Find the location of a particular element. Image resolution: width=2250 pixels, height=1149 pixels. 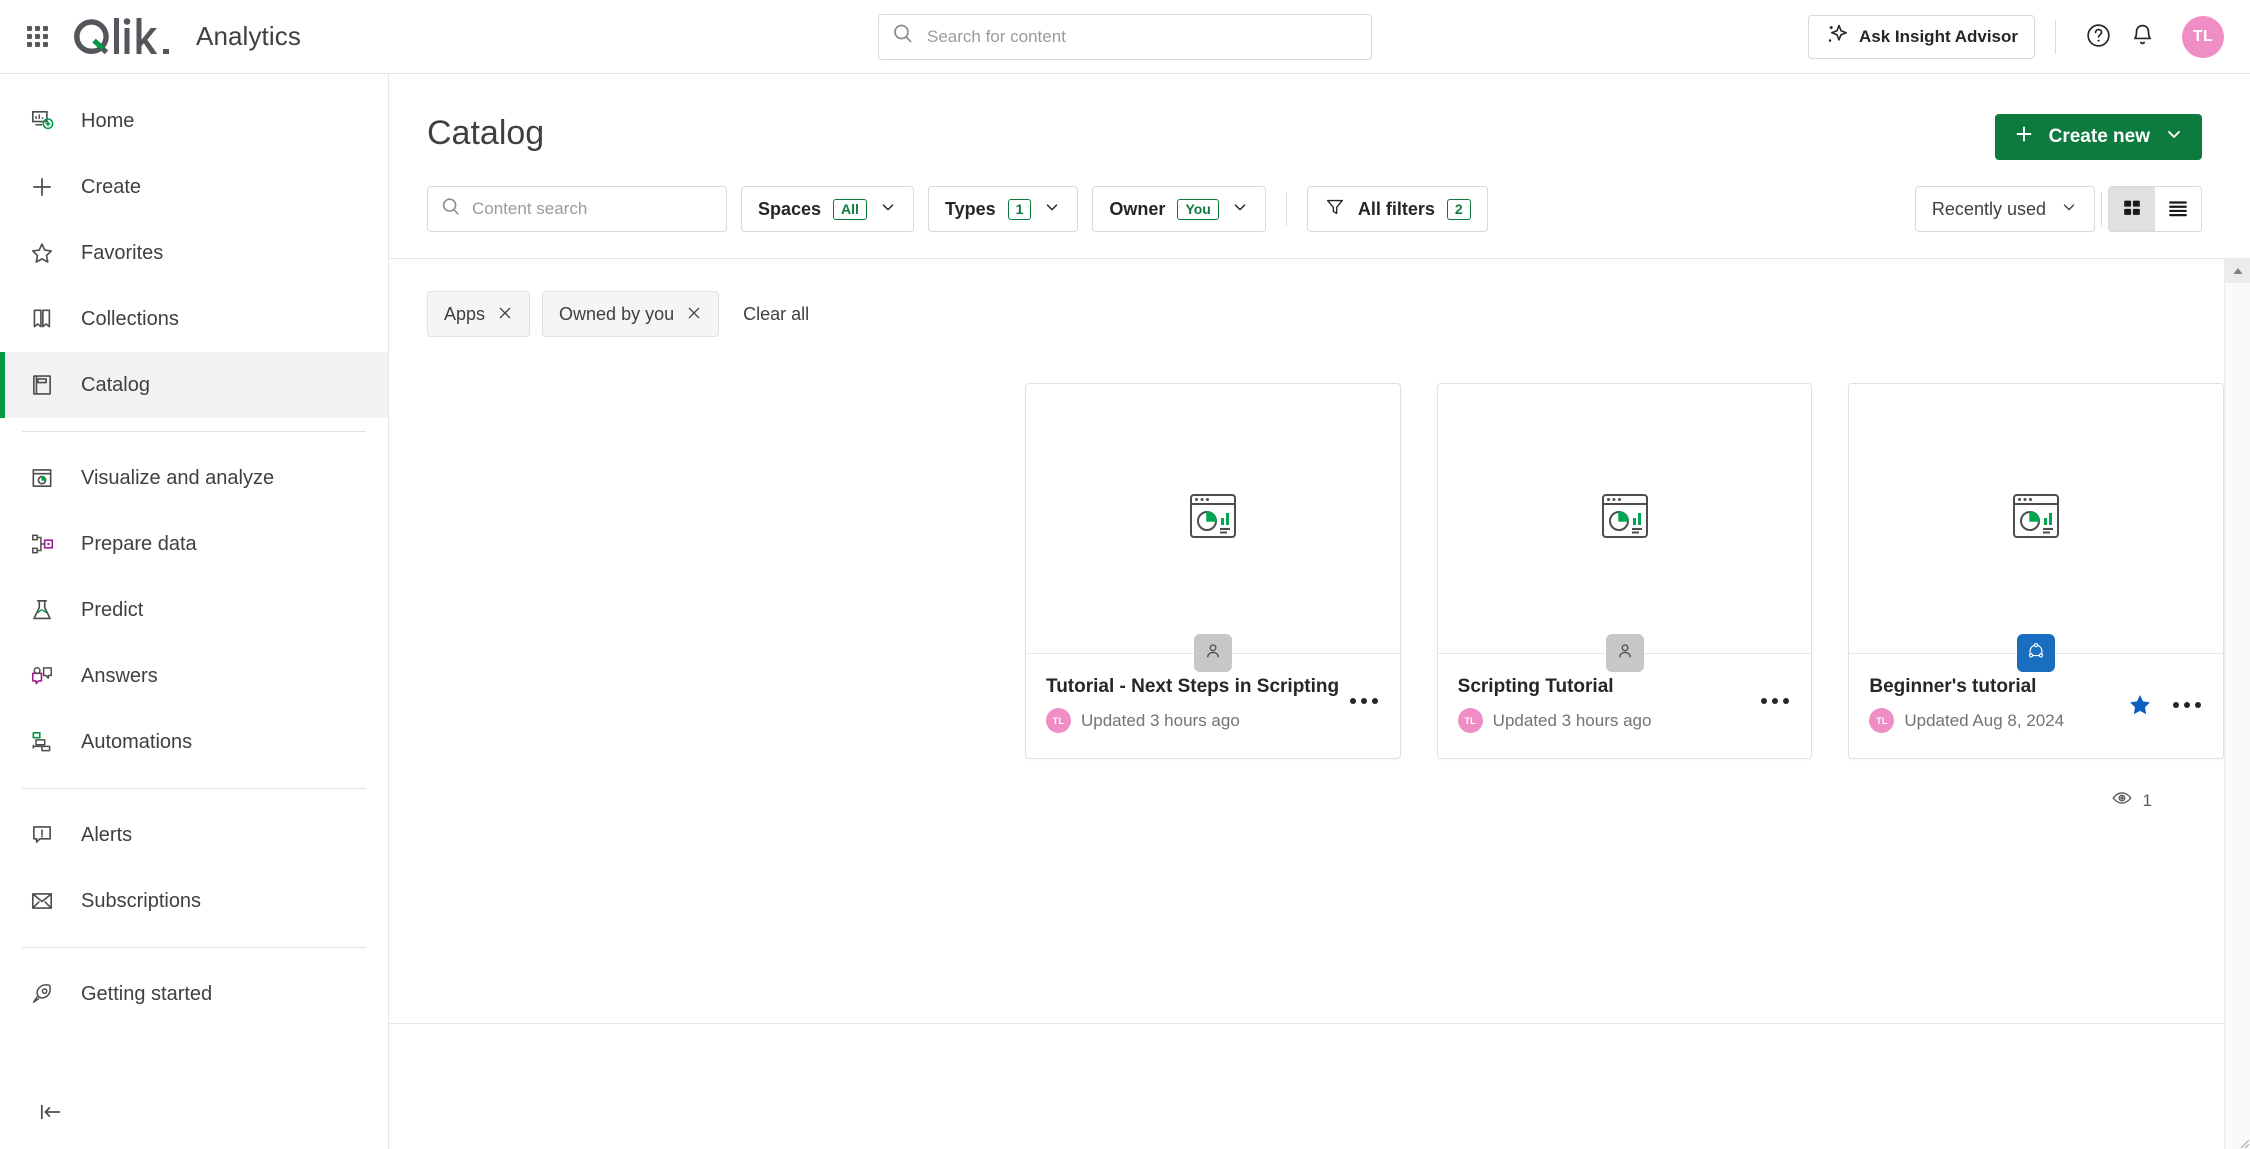

envelope-icon is located at coordinates (42, 901).